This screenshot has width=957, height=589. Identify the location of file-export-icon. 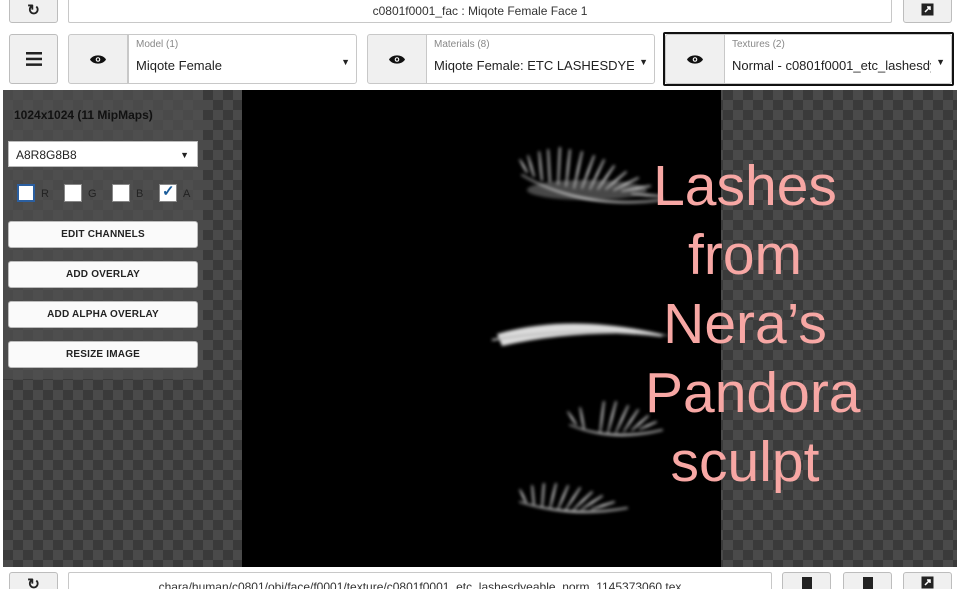
(806, 582).